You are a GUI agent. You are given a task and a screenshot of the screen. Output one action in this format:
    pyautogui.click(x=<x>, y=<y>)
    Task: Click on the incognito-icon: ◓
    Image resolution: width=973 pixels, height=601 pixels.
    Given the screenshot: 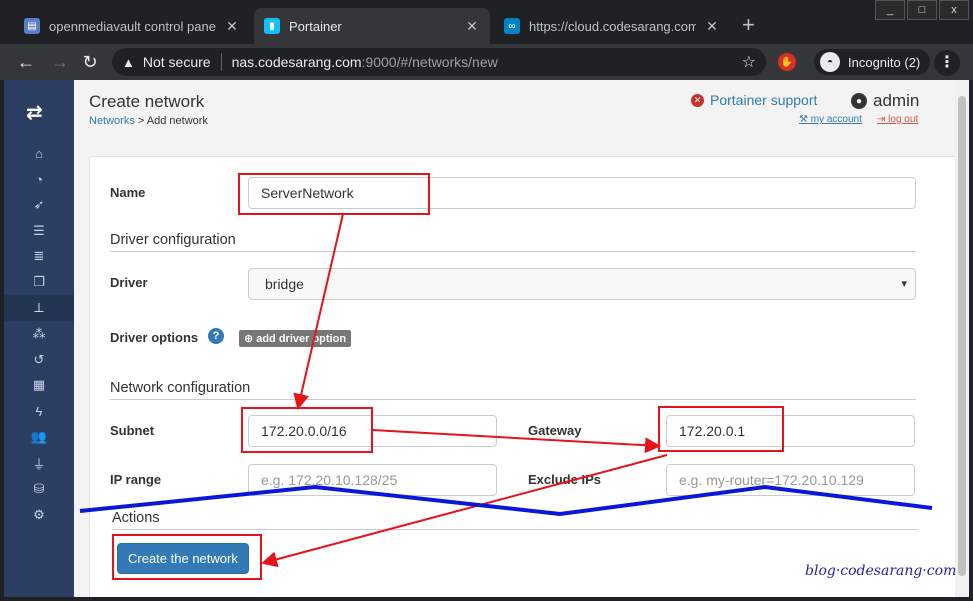 What is the action you would take?
    pyautogui.click(x=830, y=62)
    